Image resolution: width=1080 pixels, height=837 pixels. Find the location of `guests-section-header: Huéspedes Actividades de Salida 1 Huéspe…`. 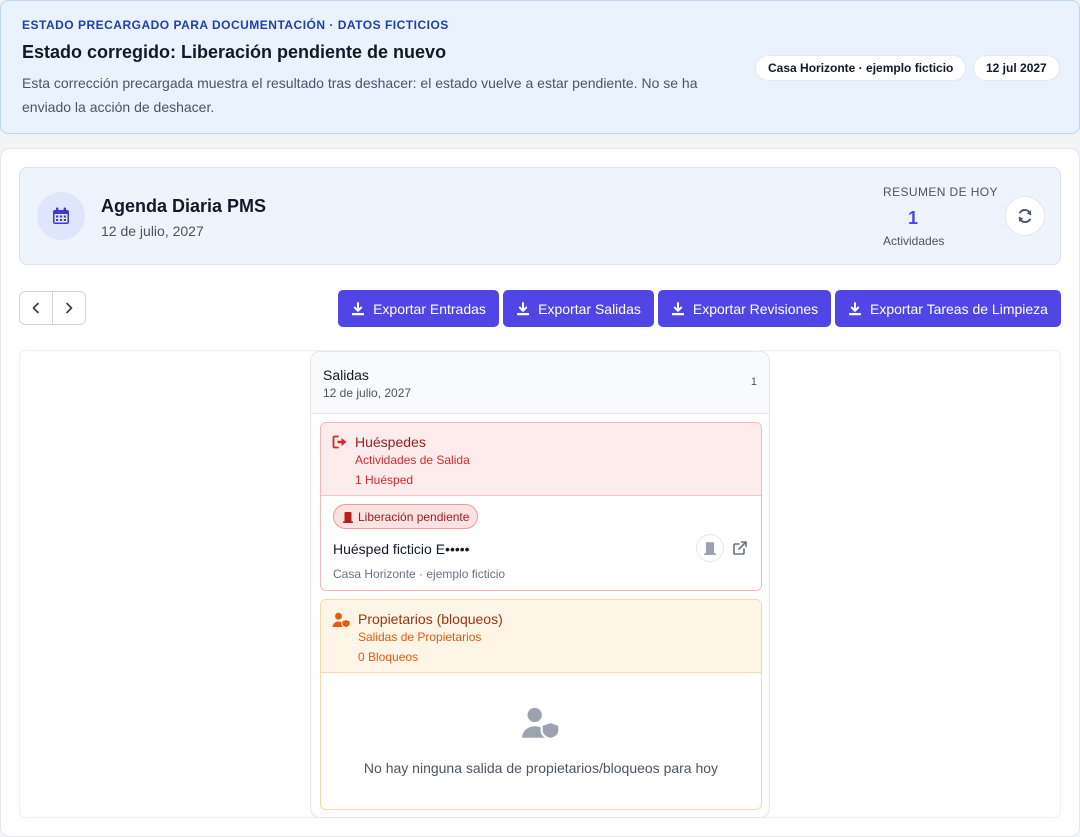

guests-section-header: Huéspedes Actividades de Salida 1 Huéspe… is located at coordinates (541, 459).